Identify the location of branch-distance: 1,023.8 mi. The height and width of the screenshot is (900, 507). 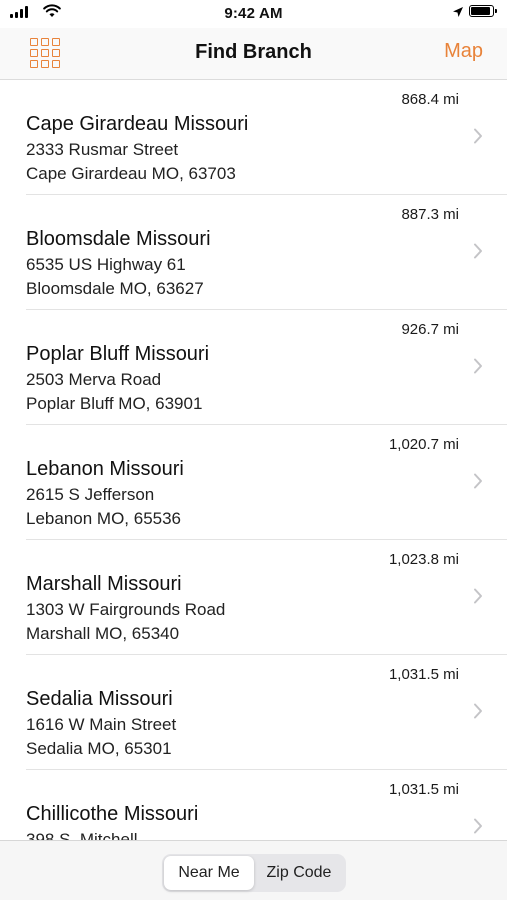
(423, 559).